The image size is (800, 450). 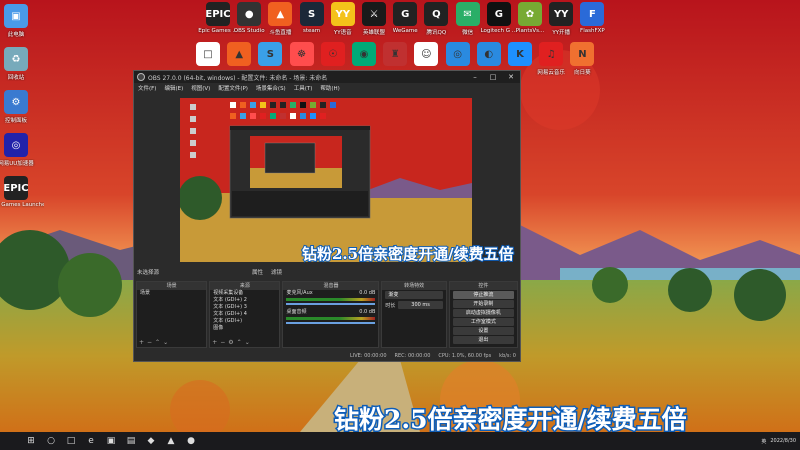 I want to click on overlay-caption-small: 钻粉2.5倍亲密度开通/续费五倍, so click(x=408, y=254).